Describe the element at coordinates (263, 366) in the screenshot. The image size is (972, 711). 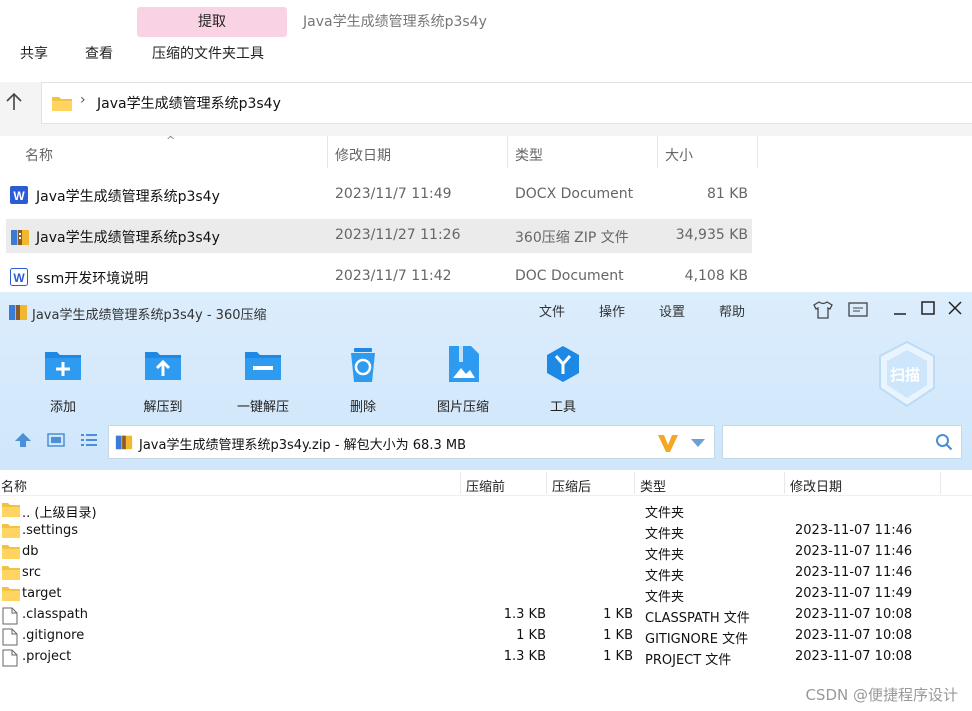
I see `one-click-extract-icon` at that location.